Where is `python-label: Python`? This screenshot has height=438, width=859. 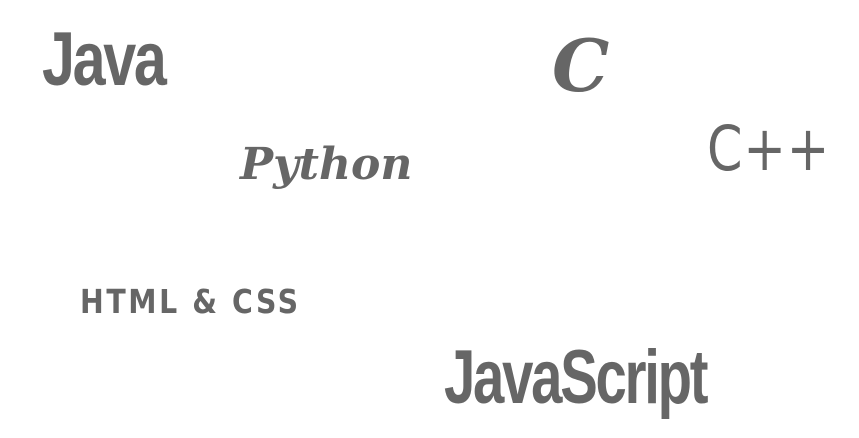 python-label: Python is located at coordinates (326, 164).